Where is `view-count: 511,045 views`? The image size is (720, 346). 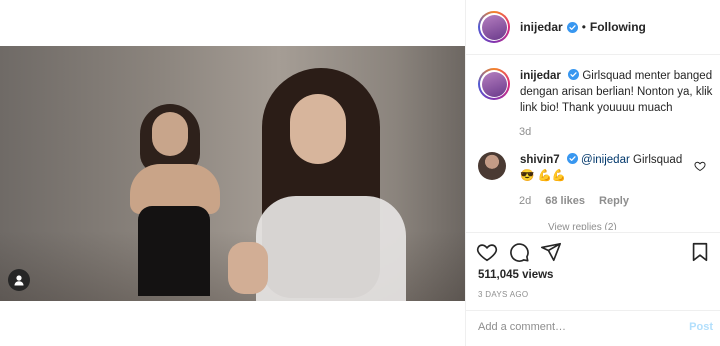 view-count: 511,045 views is located at coordinates (515, 275).